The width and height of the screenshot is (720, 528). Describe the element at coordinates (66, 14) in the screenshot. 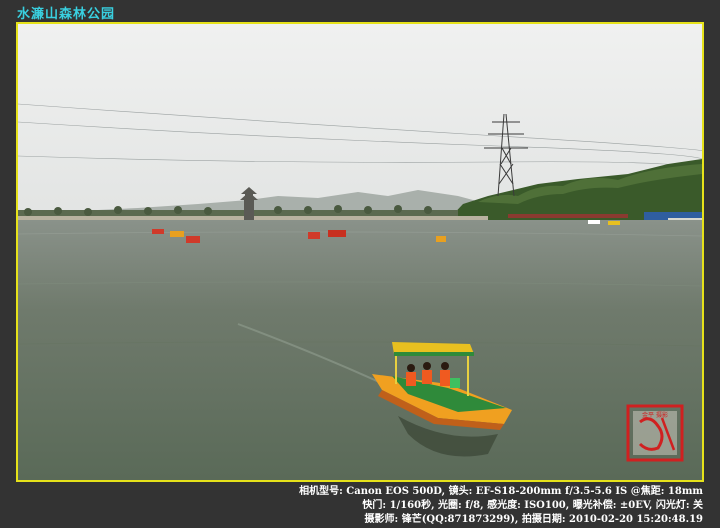

I see `page-title: 水濂山森林公园` at that location.